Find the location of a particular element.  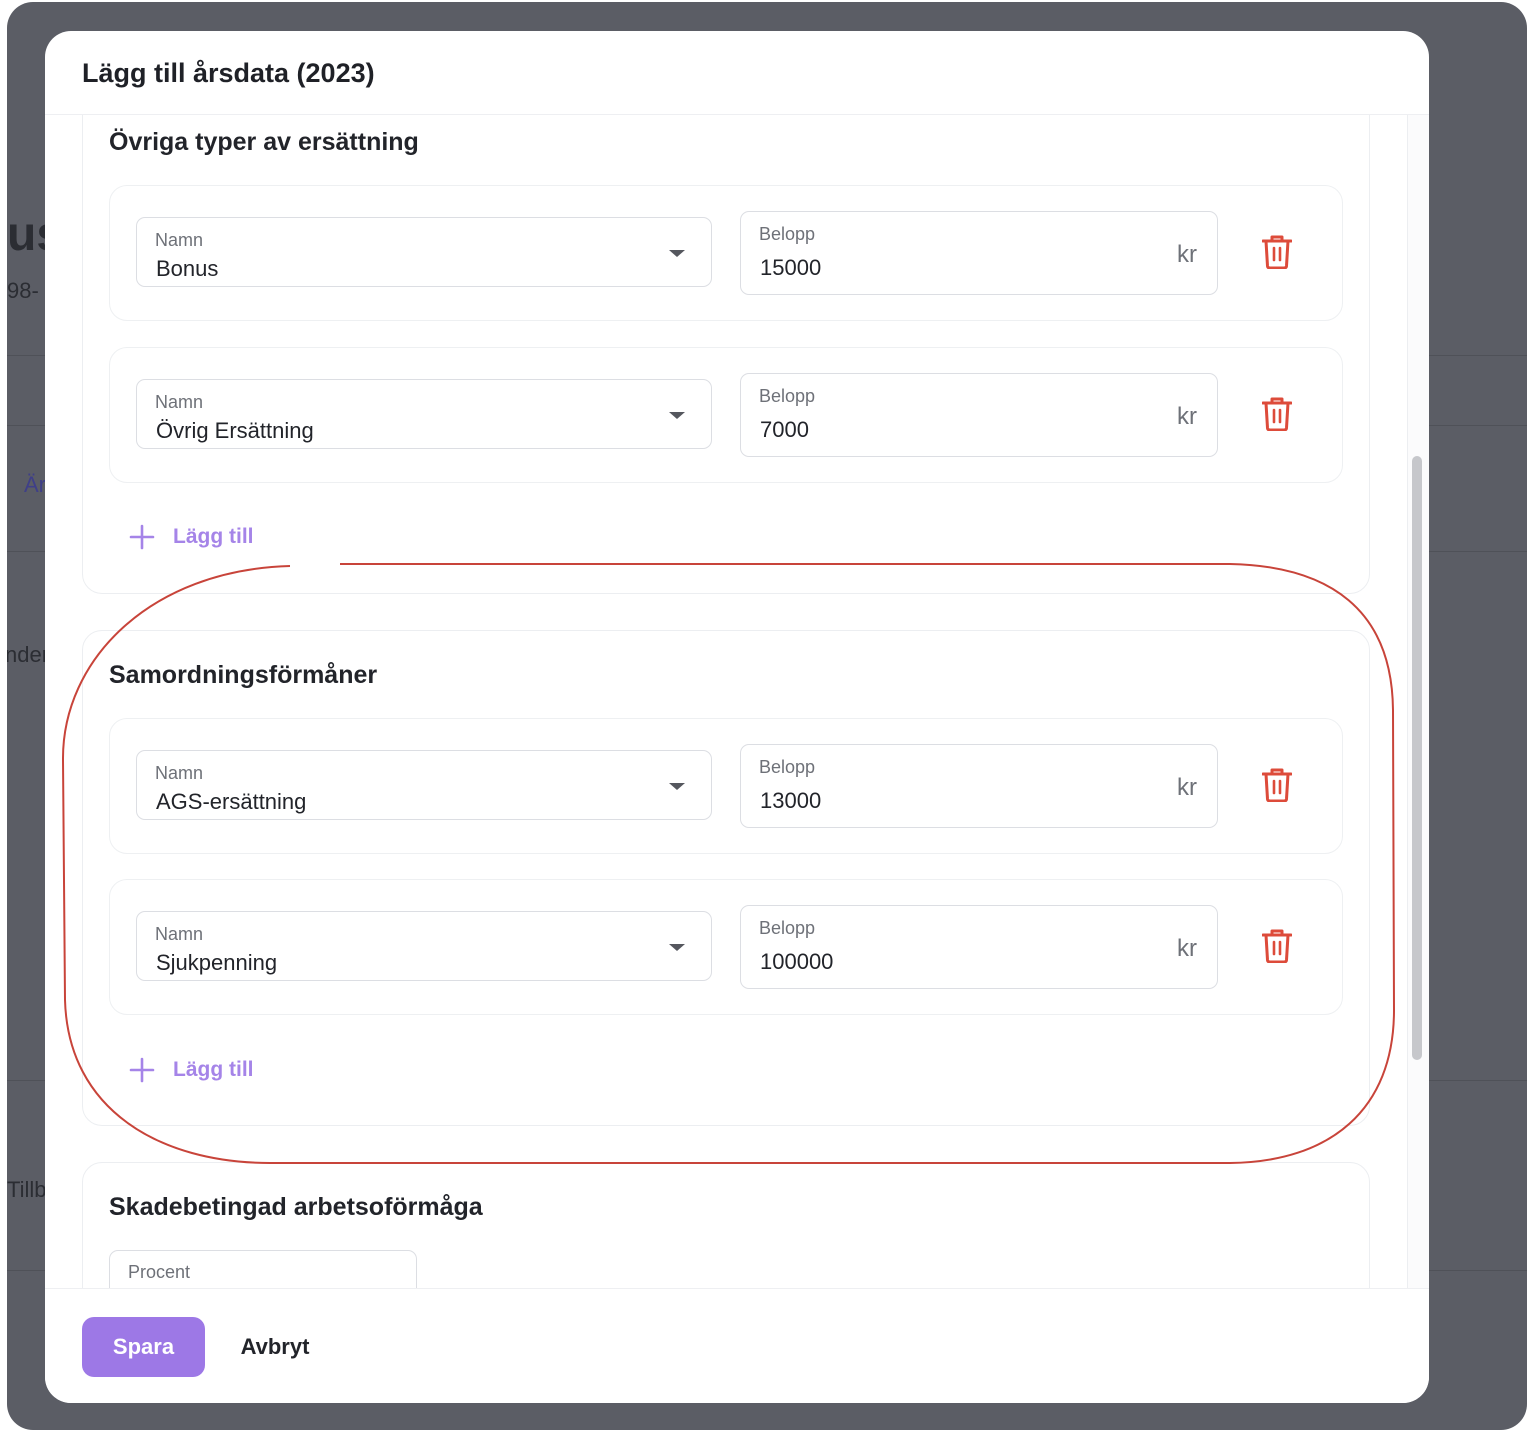

benefit-row: Namn Sjukpenning Belopp 100000 kr is located at coordinates (726, 947).